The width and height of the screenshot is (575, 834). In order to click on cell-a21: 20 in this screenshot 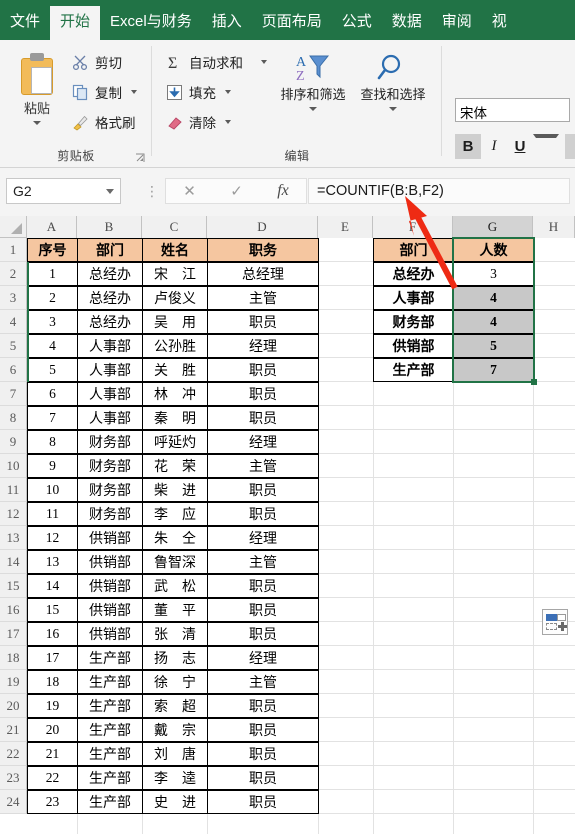, I will do `click(52, 730)`.